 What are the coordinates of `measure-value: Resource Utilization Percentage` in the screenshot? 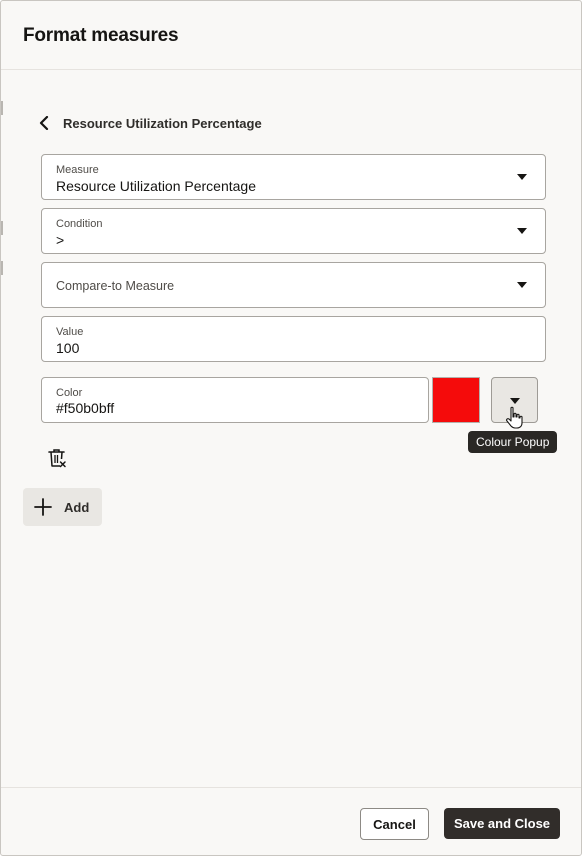 It's located at (156, 186).